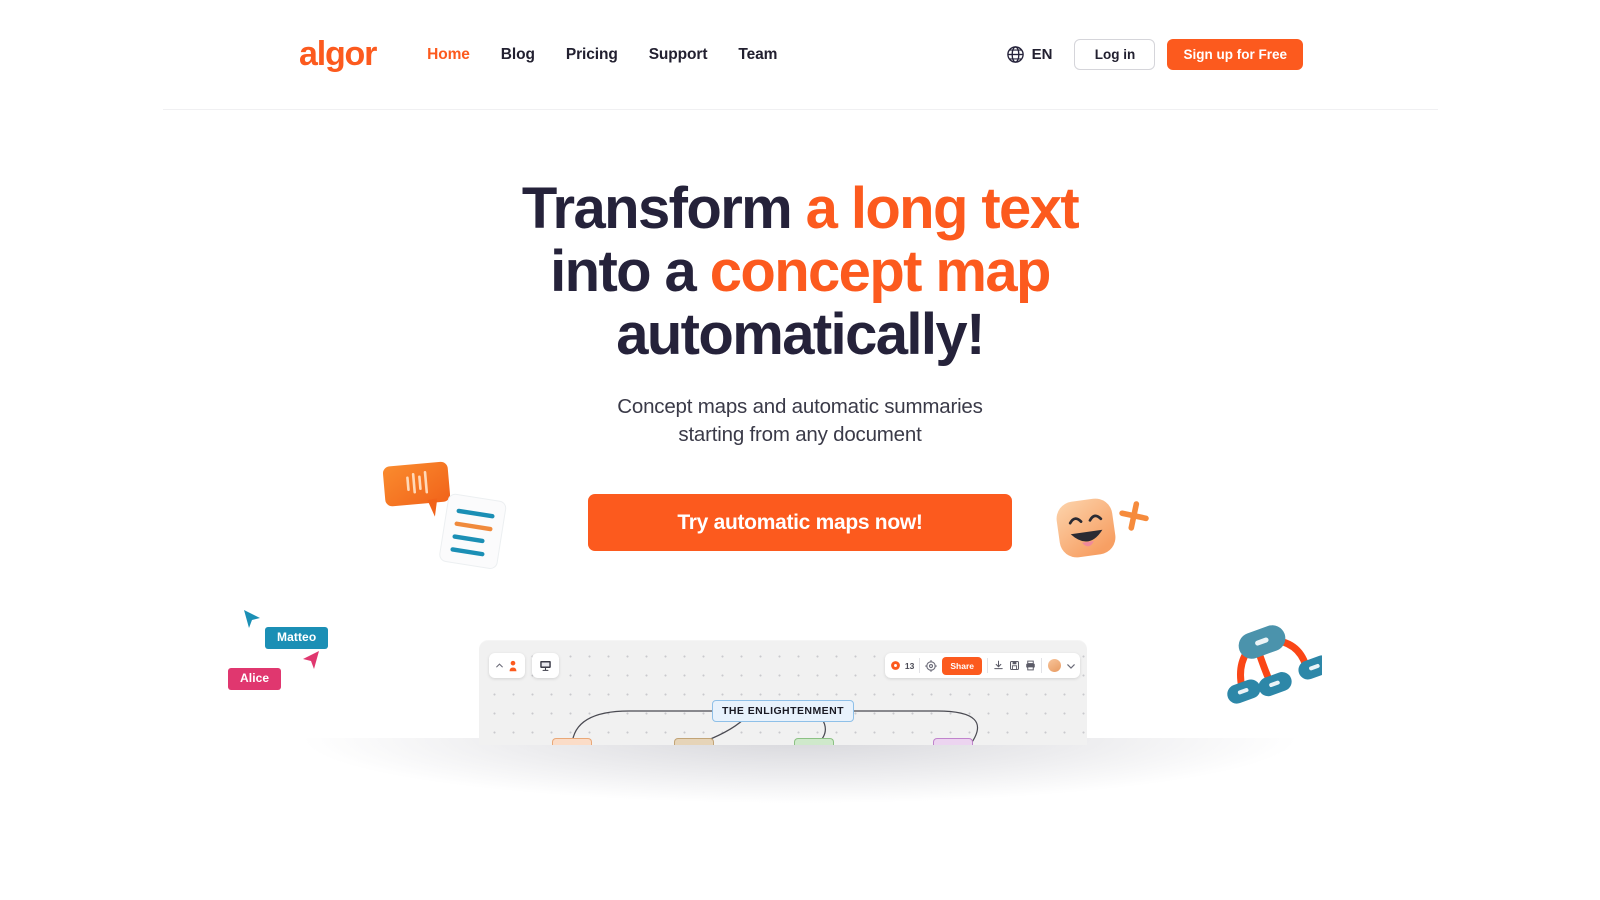 This screenshot has width=1600, height=900. I want to click on nav-item-team: Team, so click(757, 55).